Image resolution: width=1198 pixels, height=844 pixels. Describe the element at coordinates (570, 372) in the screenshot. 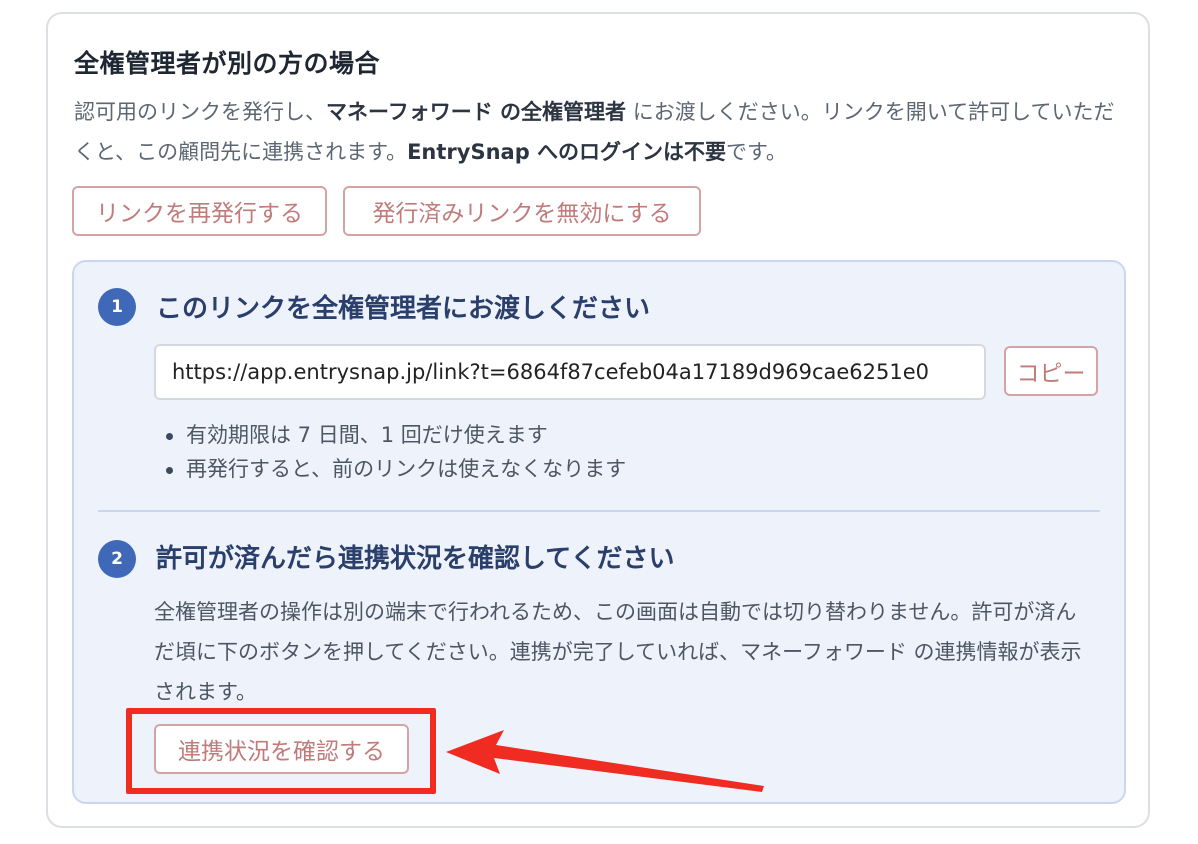

I see `link-url-input` at that location.